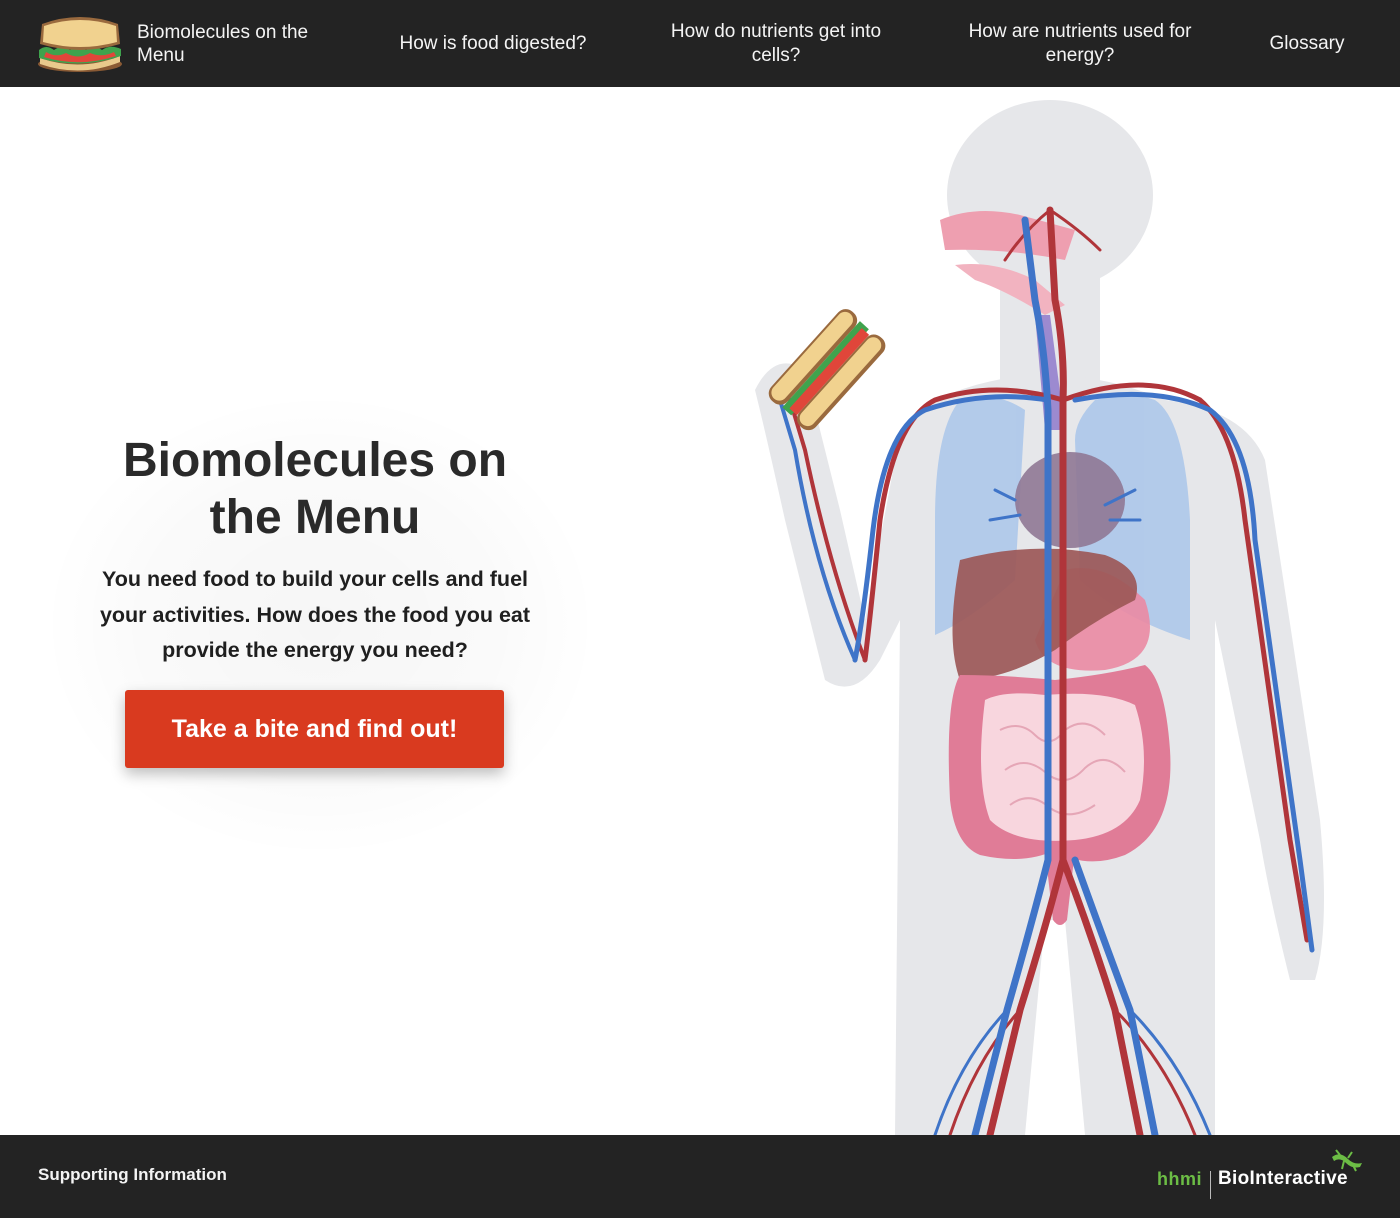 The height and width of the screenshot is (1218, 1400). What do you see at coordinates (1179, 1179) in the screenshot?
I see `hhmi-logo-text: hhmi` at bounding box center [1179, 1179].